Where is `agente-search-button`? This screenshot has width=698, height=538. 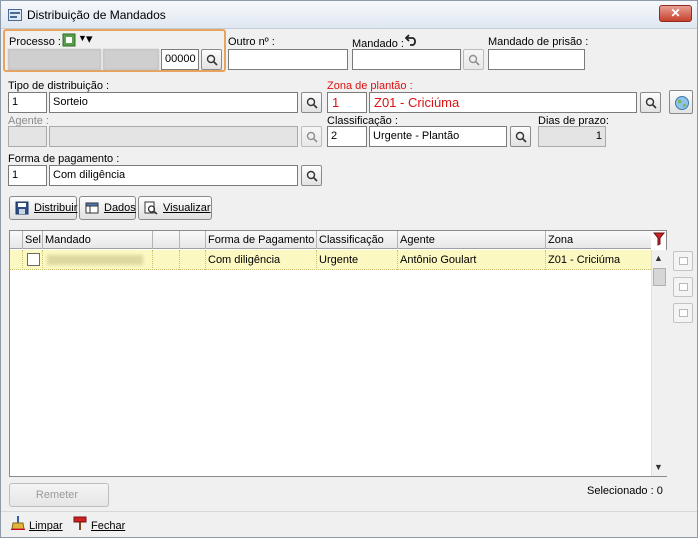 agente-search-button is located at coordinates (311, 136).